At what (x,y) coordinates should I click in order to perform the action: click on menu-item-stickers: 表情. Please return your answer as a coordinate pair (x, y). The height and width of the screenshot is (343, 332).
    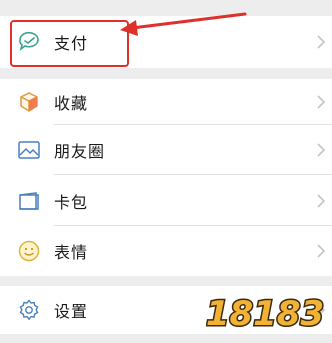
    Looking at the image, I should click on (166, 251).